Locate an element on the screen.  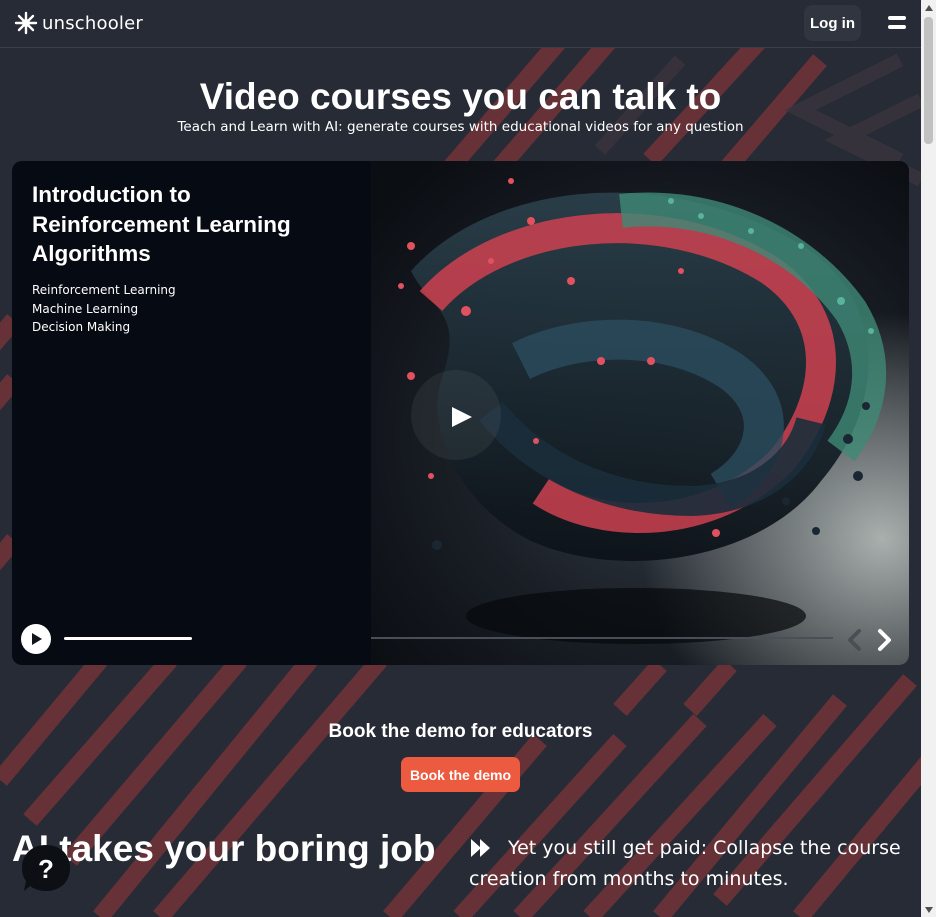
topic-item: Machine Learning is located at coordinates (85, 308).